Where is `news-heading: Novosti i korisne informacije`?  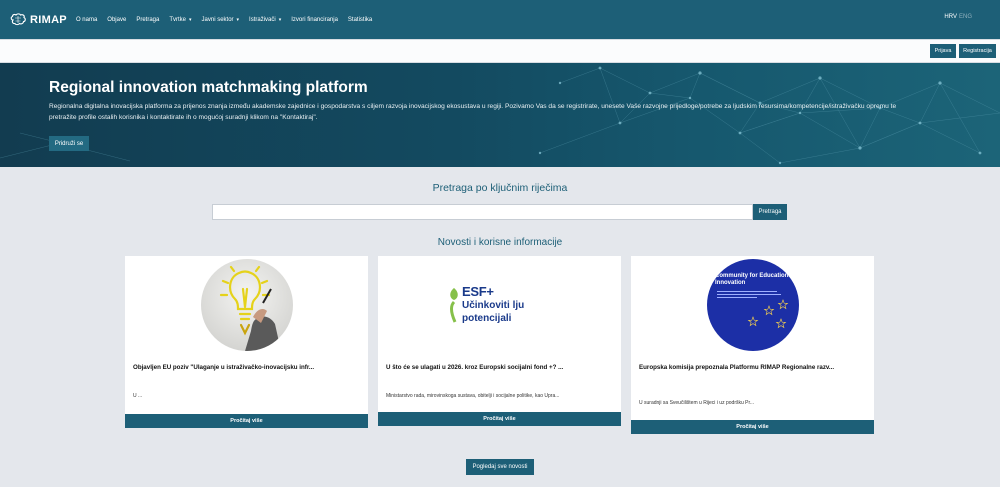 news-heading: Novosti i korisne informacije is located at coordinates (500, 242).